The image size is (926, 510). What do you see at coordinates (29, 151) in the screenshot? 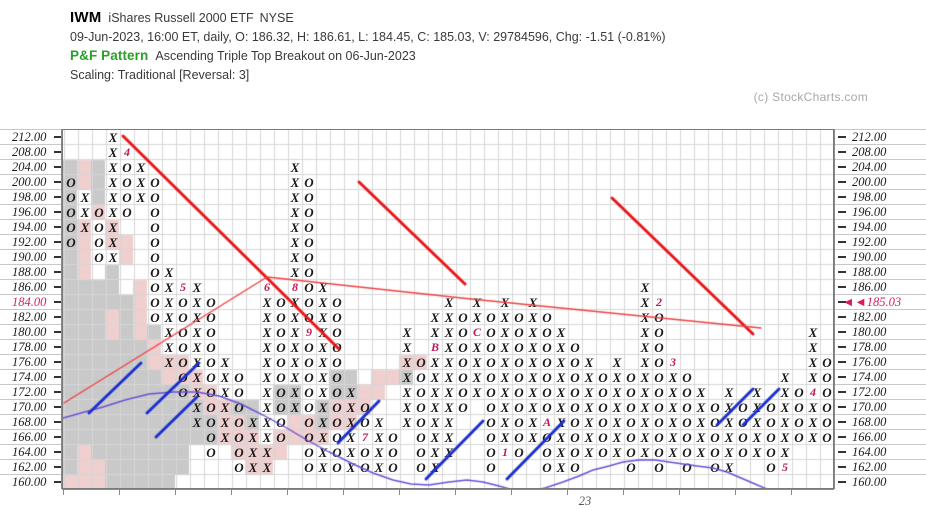
I see `y-axis-label-left: 208.00` at bounding box center [29, 151].